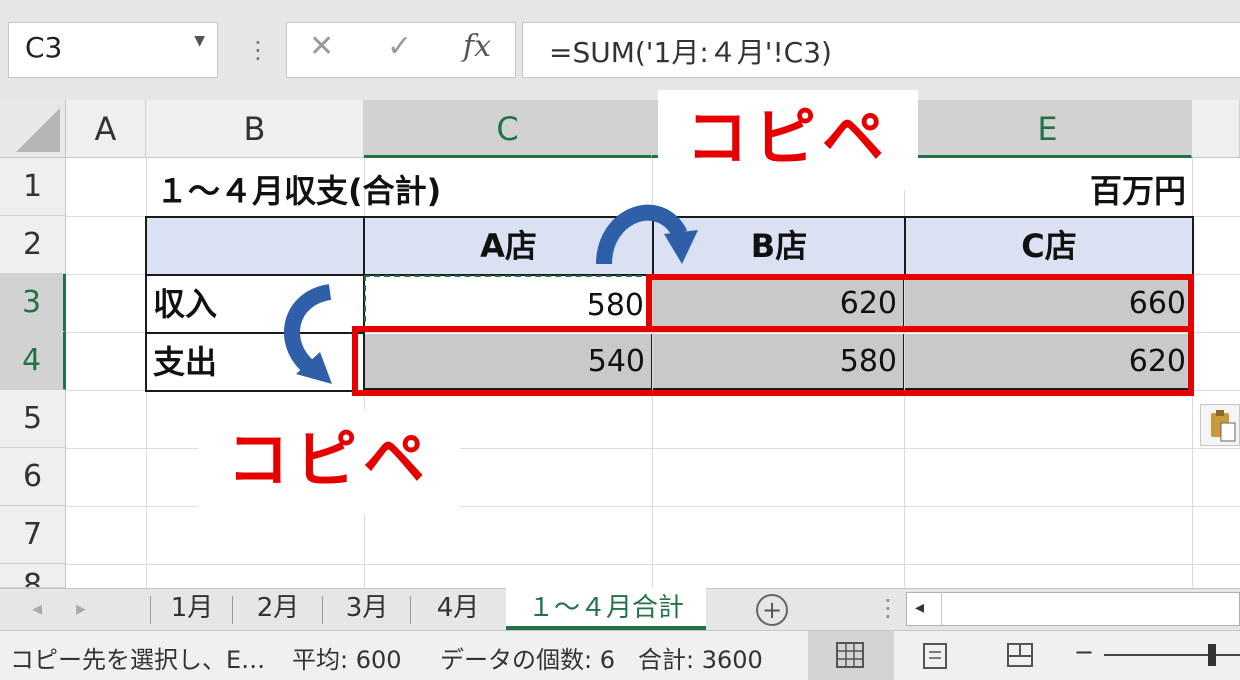 The image size is (1240, 680). Describe the element at coordinates (278, 609) in the screenshot. I see `tab-february: 2月` at that location.